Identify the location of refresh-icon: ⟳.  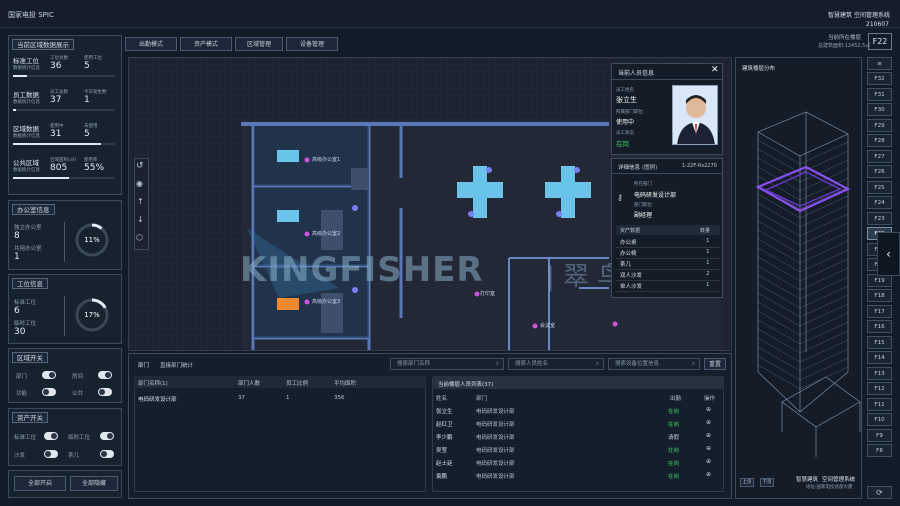
(879, 492).